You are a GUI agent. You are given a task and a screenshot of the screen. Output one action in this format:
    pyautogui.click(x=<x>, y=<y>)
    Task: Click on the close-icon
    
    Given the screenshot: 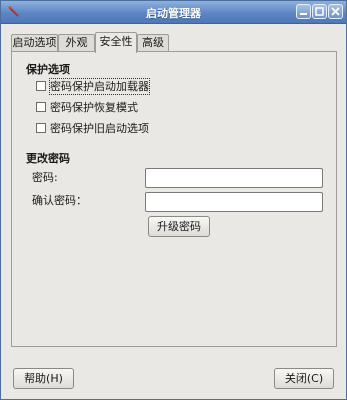 What is the action you would take?
    pyautogui.click(x=335, y=11)
    